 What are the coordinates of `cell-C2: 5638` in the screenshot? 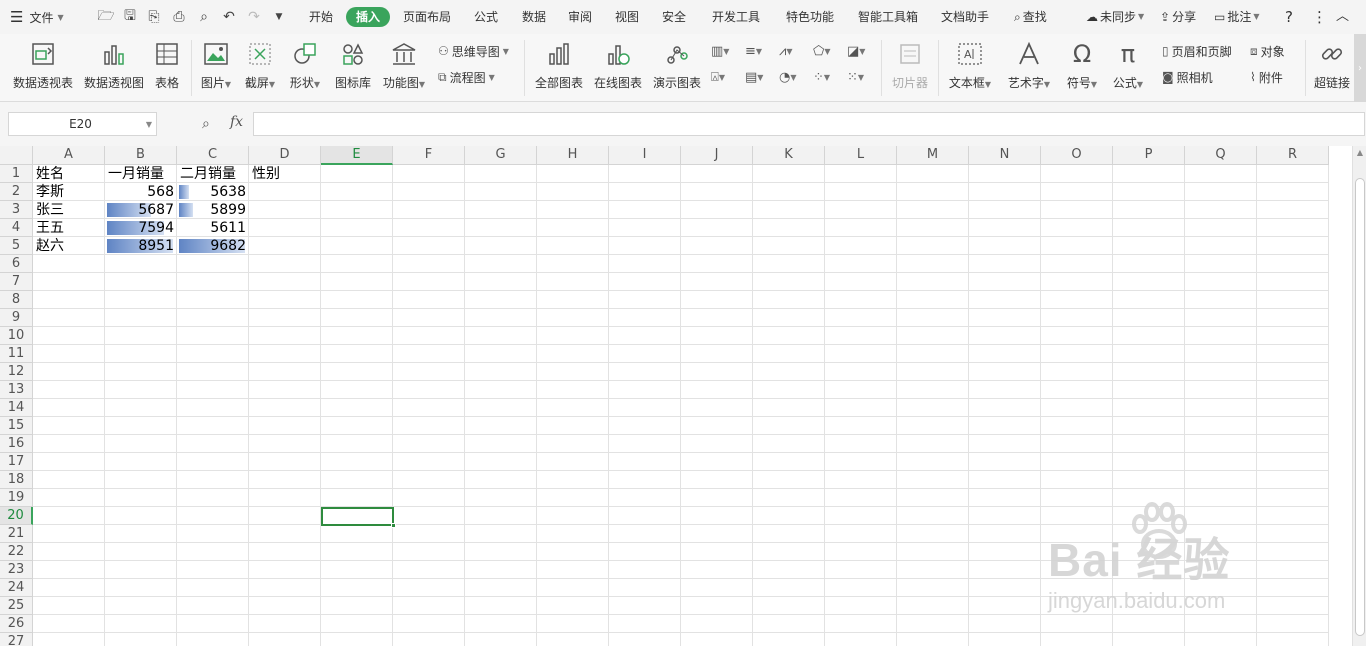 It's located at (213, 192).